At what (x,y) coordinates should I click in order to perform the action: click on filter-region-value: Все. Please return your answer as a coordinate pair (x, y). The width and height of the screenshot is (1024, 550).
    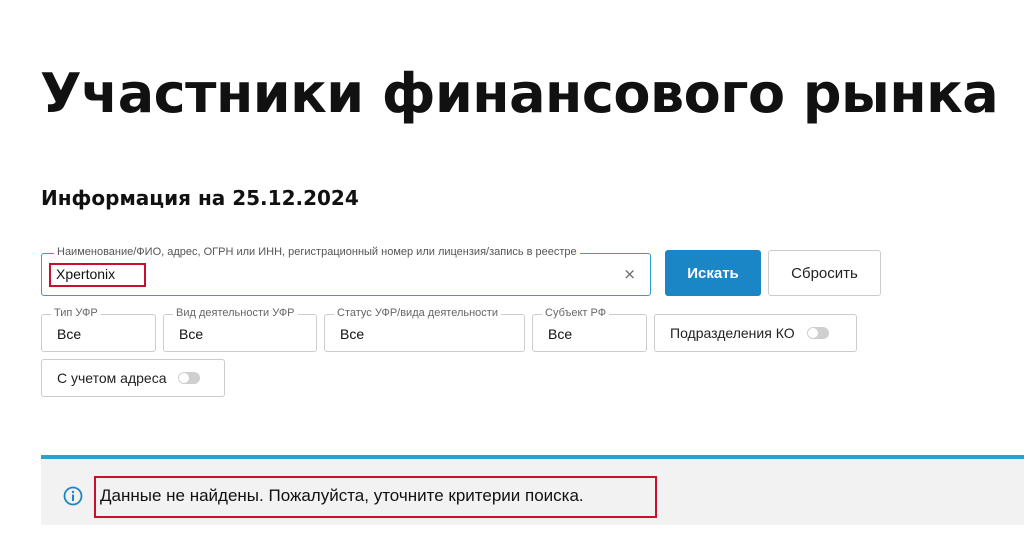
    Looking at the image, I should click on (560, 334).